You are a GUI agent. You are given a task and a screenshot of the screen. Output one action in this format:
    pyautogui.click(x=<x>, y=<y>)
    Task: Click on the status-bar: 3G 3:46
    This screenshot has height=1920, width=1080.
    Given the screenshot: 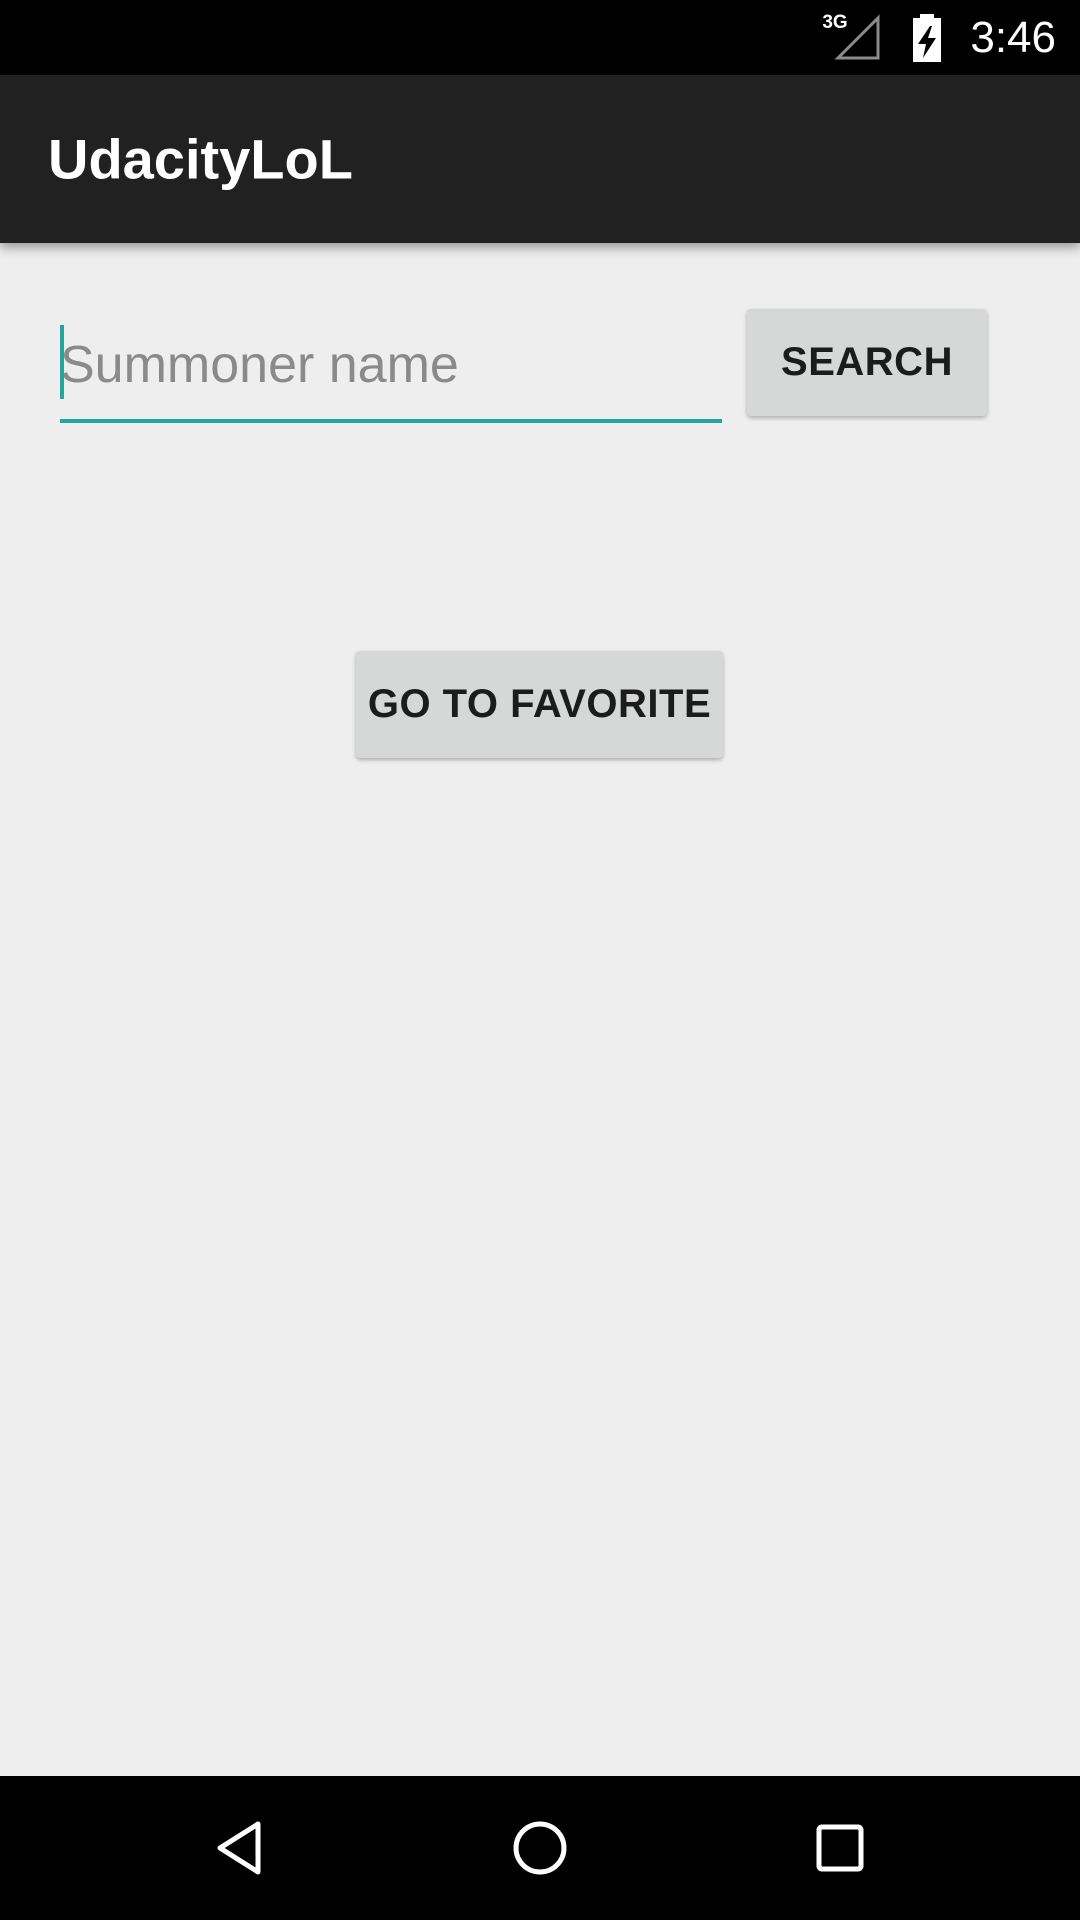 What is the action you would take?
    pyautogui.click(x=540, y=37)
    